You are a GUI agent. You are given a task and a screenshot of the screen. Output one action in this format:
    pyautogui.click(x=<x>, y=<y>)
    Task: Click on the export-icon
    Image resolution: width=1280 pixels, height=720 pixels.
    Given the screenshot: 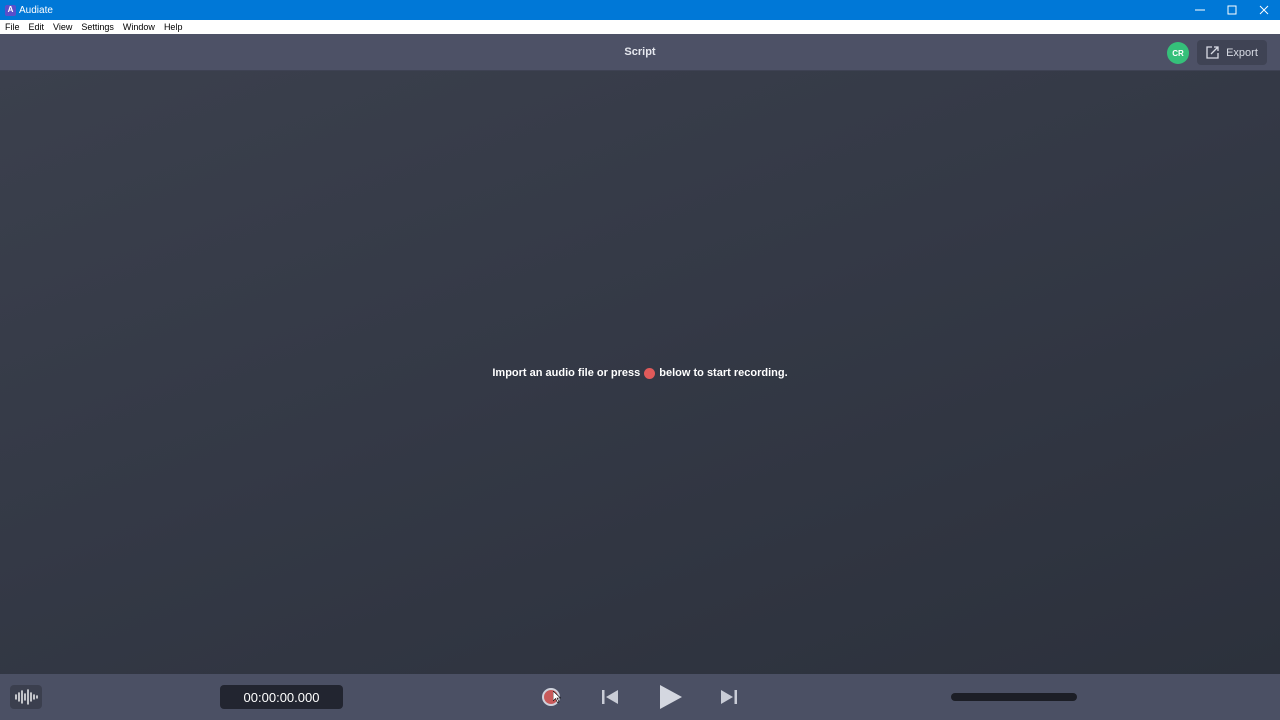 What is the action you would take?
    pyautogui.click(x=1212, y=52)
    